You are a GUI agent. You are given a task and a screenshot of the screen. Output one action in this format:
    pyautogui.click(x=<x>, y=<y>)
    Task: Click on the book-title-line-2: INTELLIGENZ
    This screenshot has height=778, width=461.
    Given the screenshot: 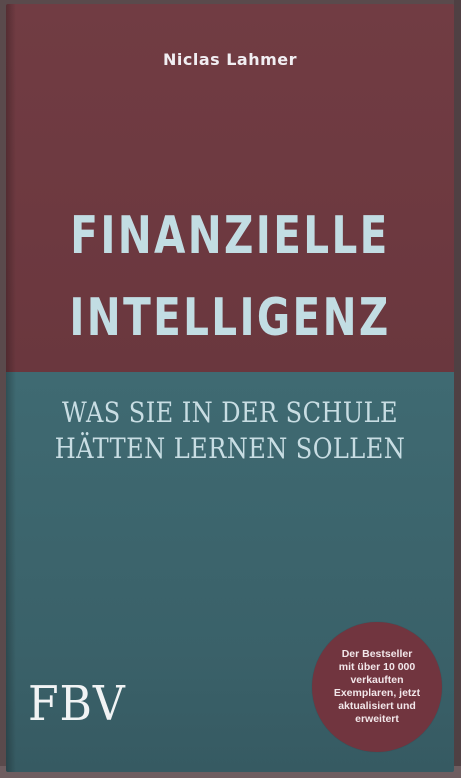 What is the action you would take?
    pyautogui.click(x=230, y=318)
    